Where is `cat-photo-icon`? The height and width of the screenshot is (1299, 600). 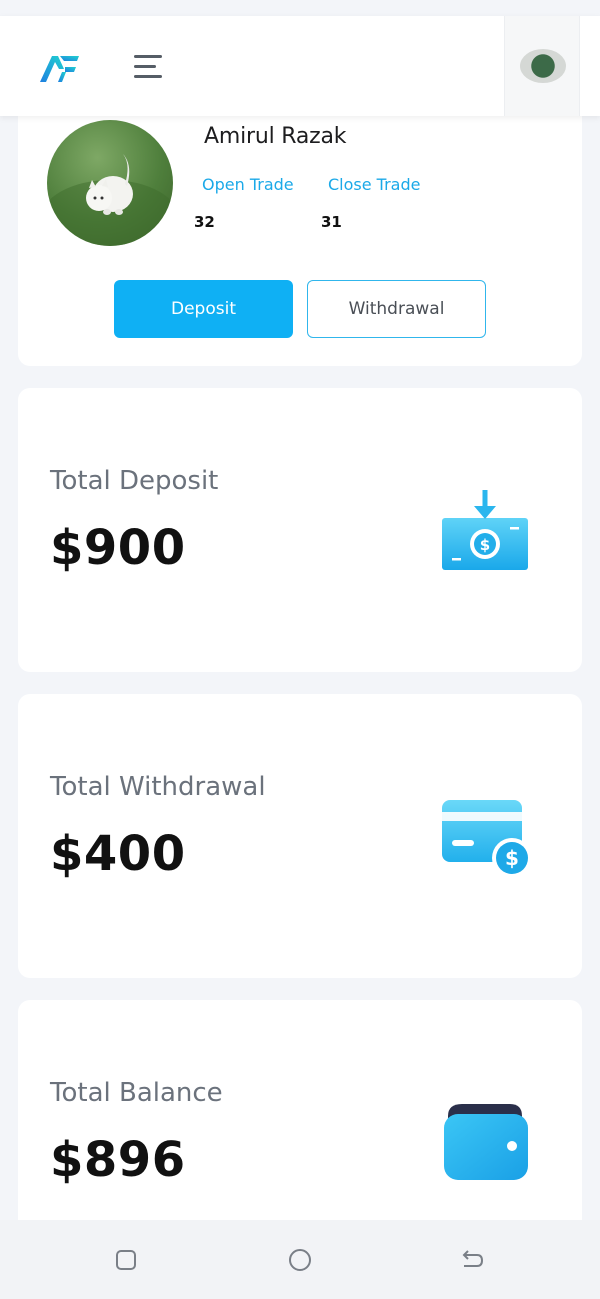 cat-photo-icon is located at coordinates (110, 200).